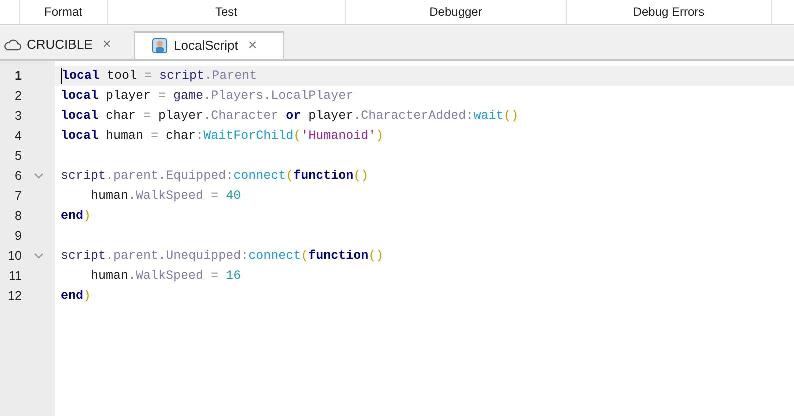 This screenshot has width=794, height=416. I want to click on line-number: 11, so click(15, 276).